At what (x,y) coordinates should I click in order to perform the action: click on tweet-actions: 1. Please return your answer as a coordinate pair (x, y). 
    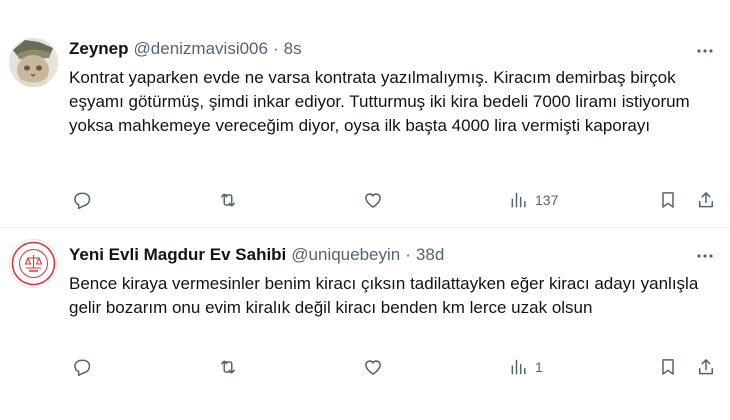
    Looking at the image, I should click on (395, 367).